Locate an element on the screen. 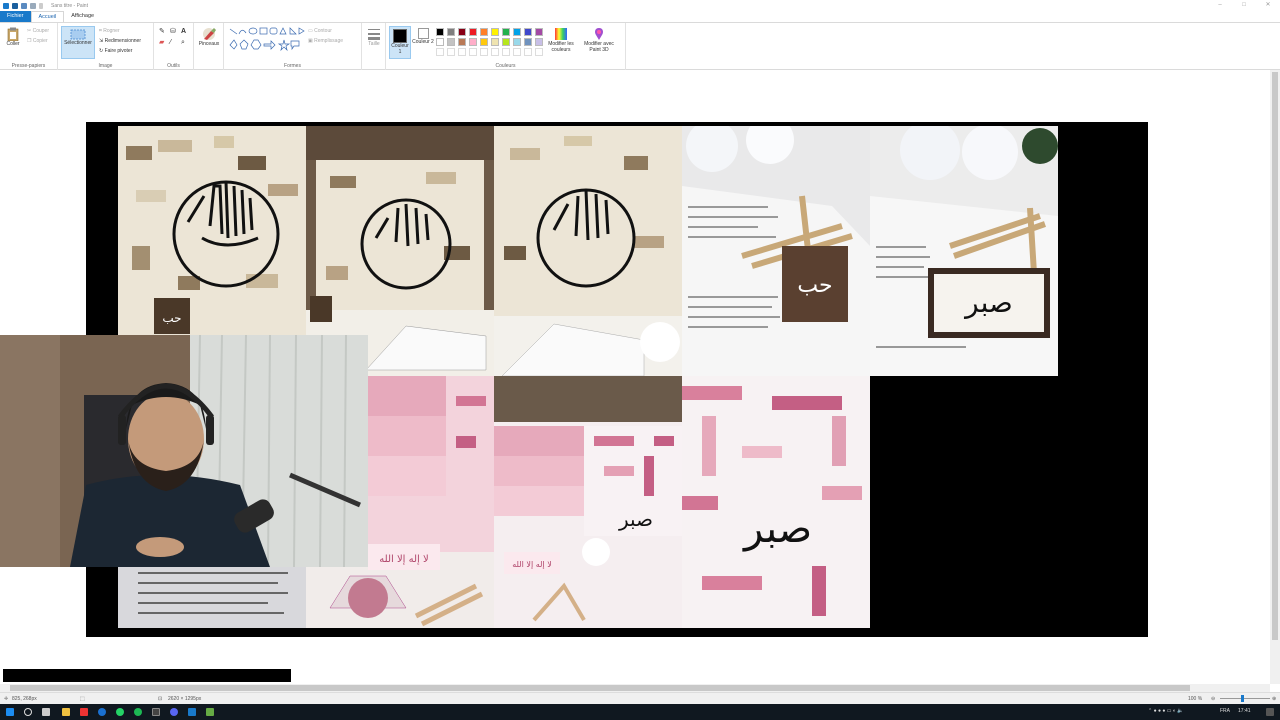 The image size is (1280, 720). minimize-button: – is located at coordinates (1220, 5).